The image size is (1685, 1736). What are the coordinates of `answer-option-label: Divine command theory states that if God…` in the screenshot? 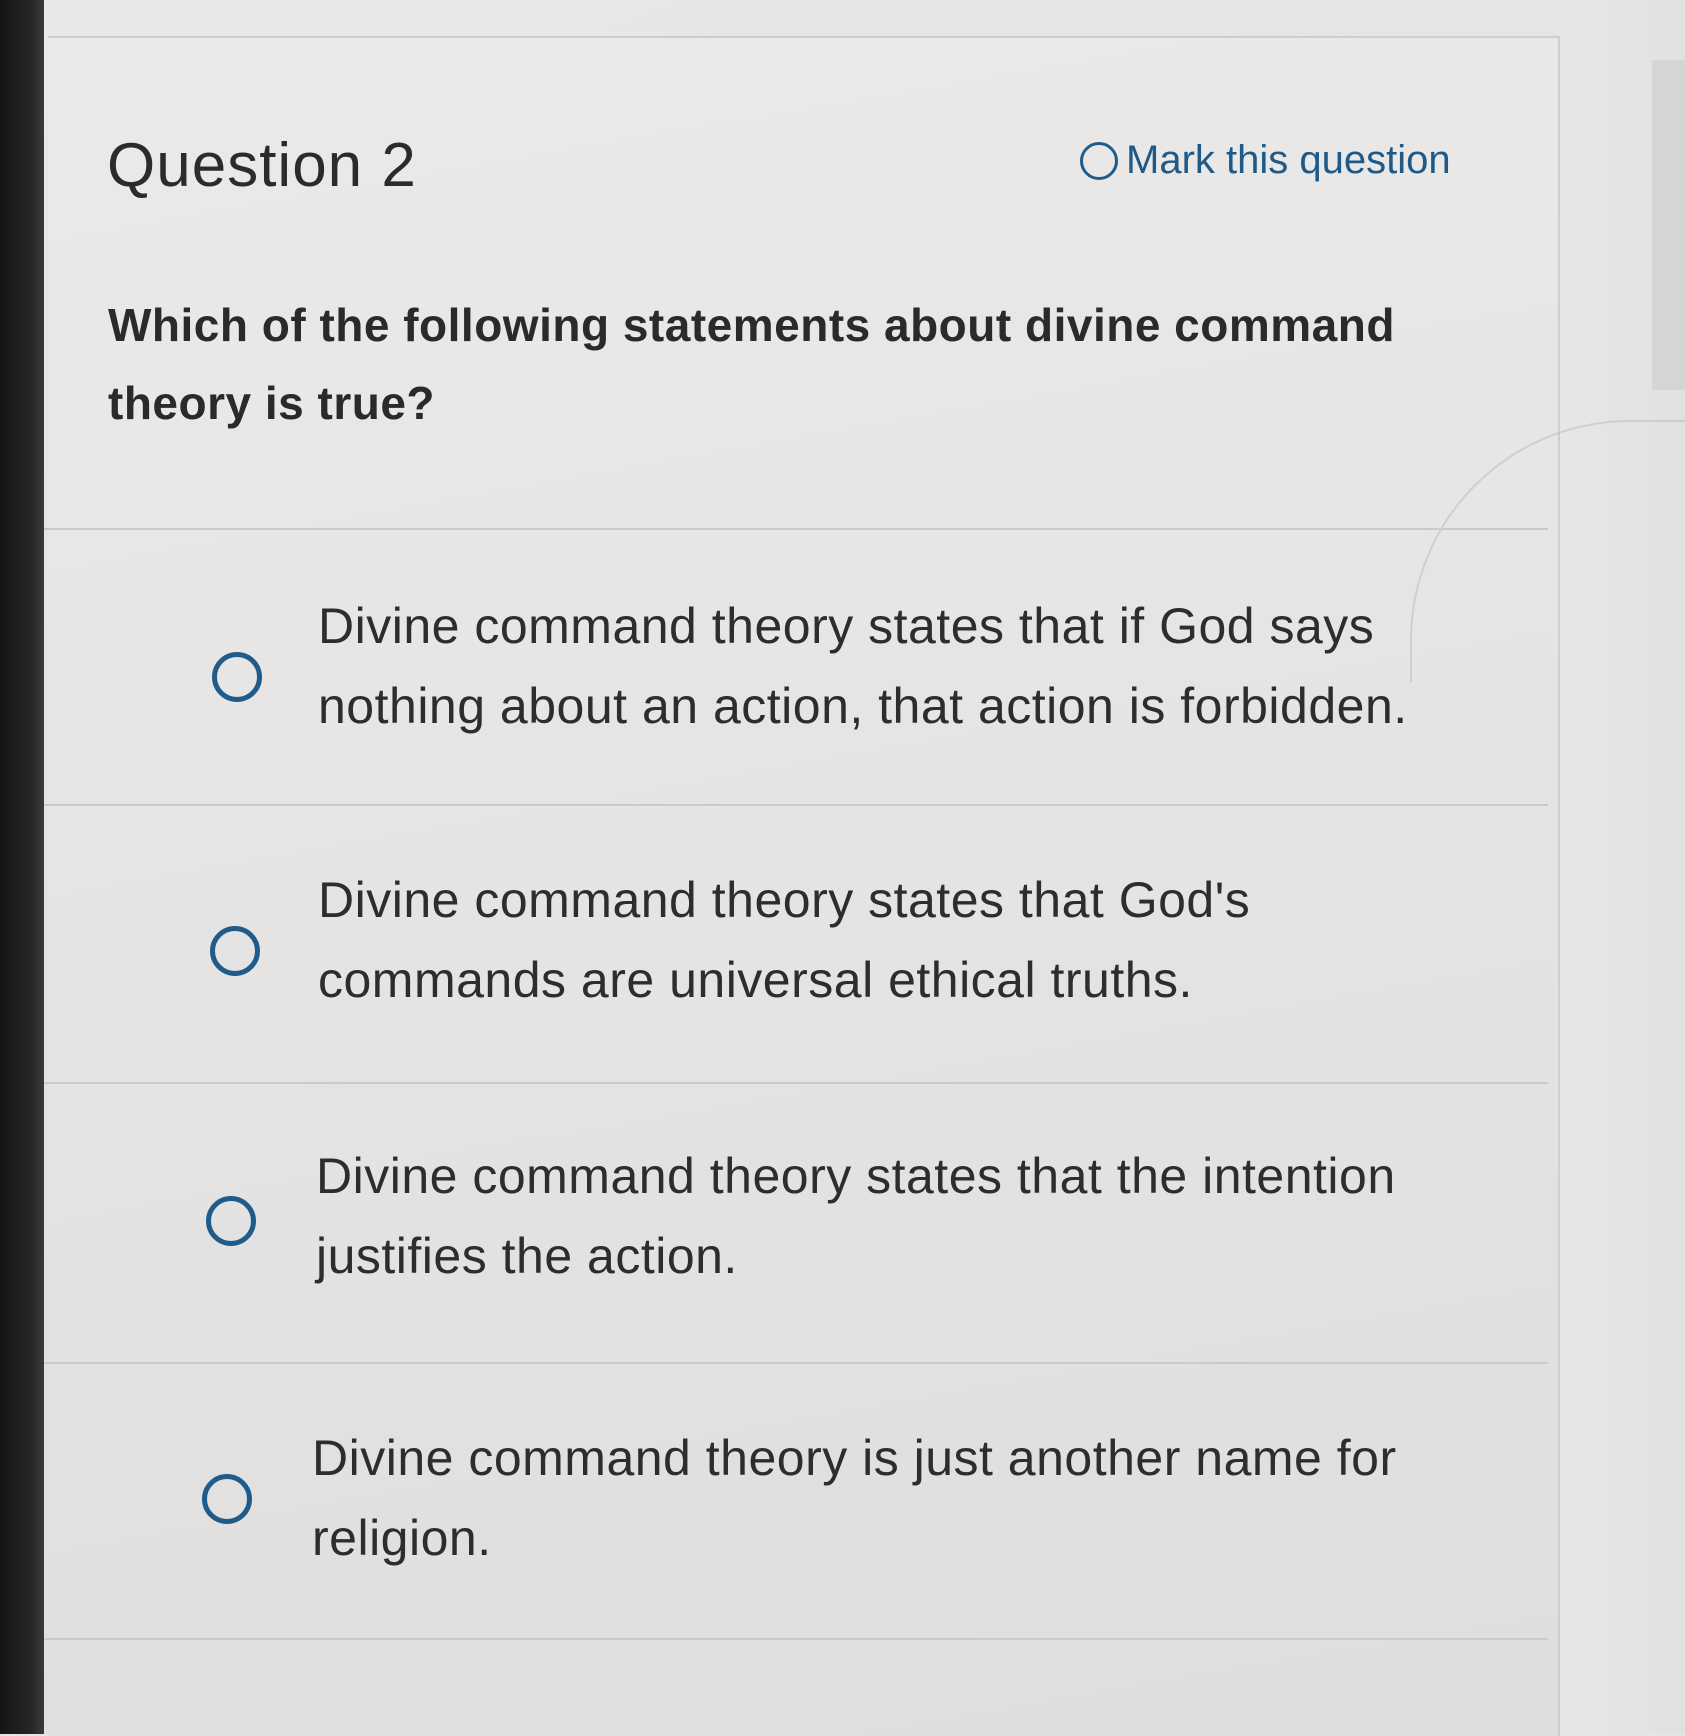 It's located at (863, 666).